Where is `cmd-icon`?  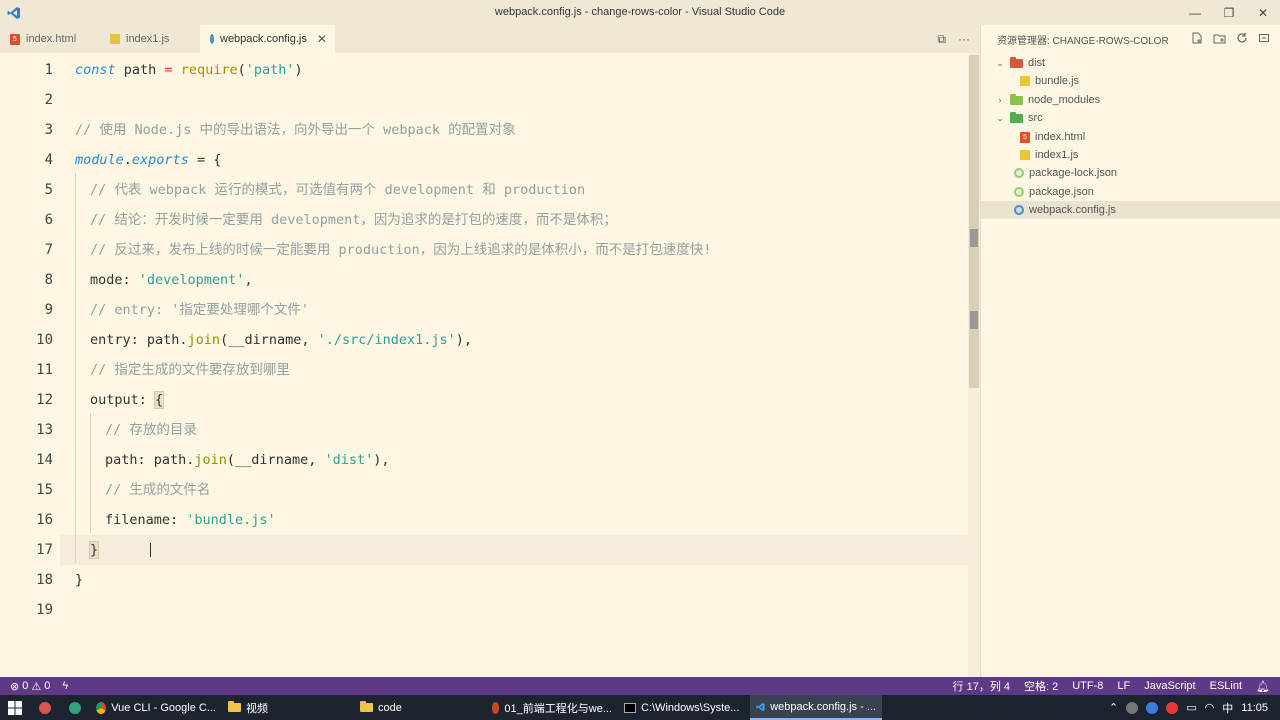 cmd-icon is located at coordinates (630, 707).